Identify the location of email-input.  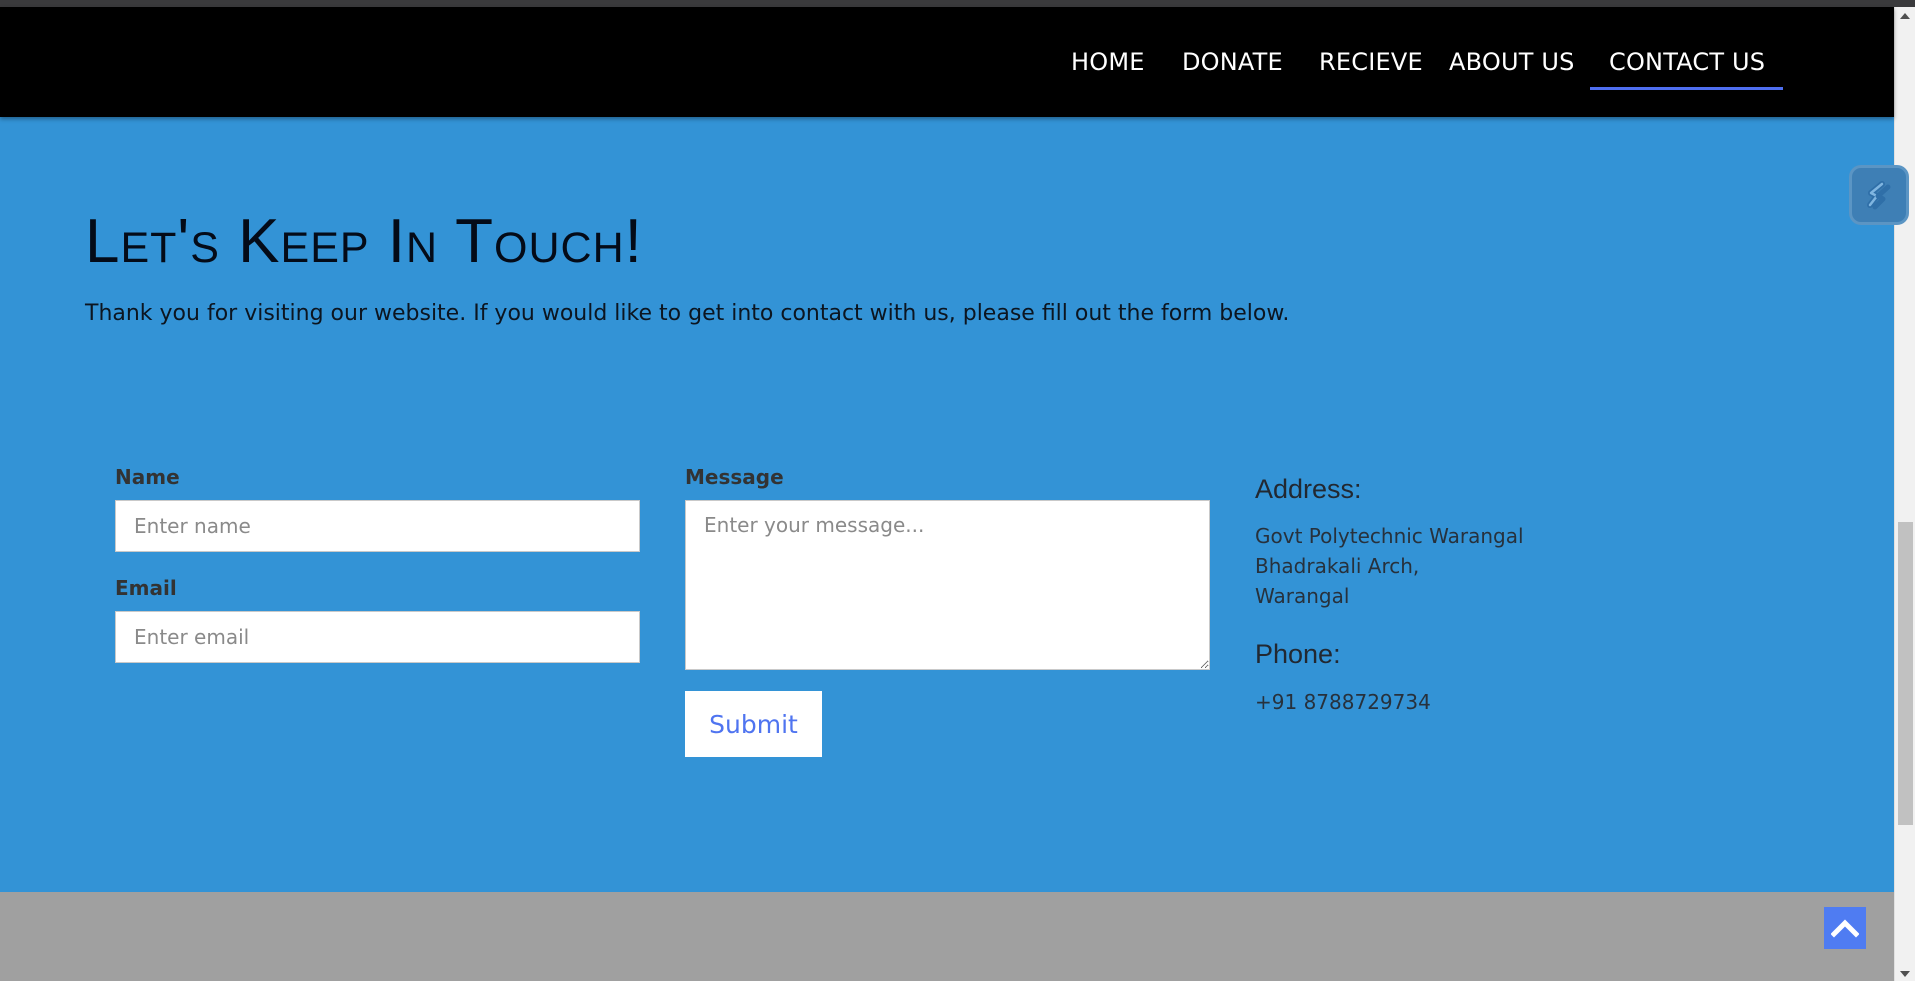
(377, 637).